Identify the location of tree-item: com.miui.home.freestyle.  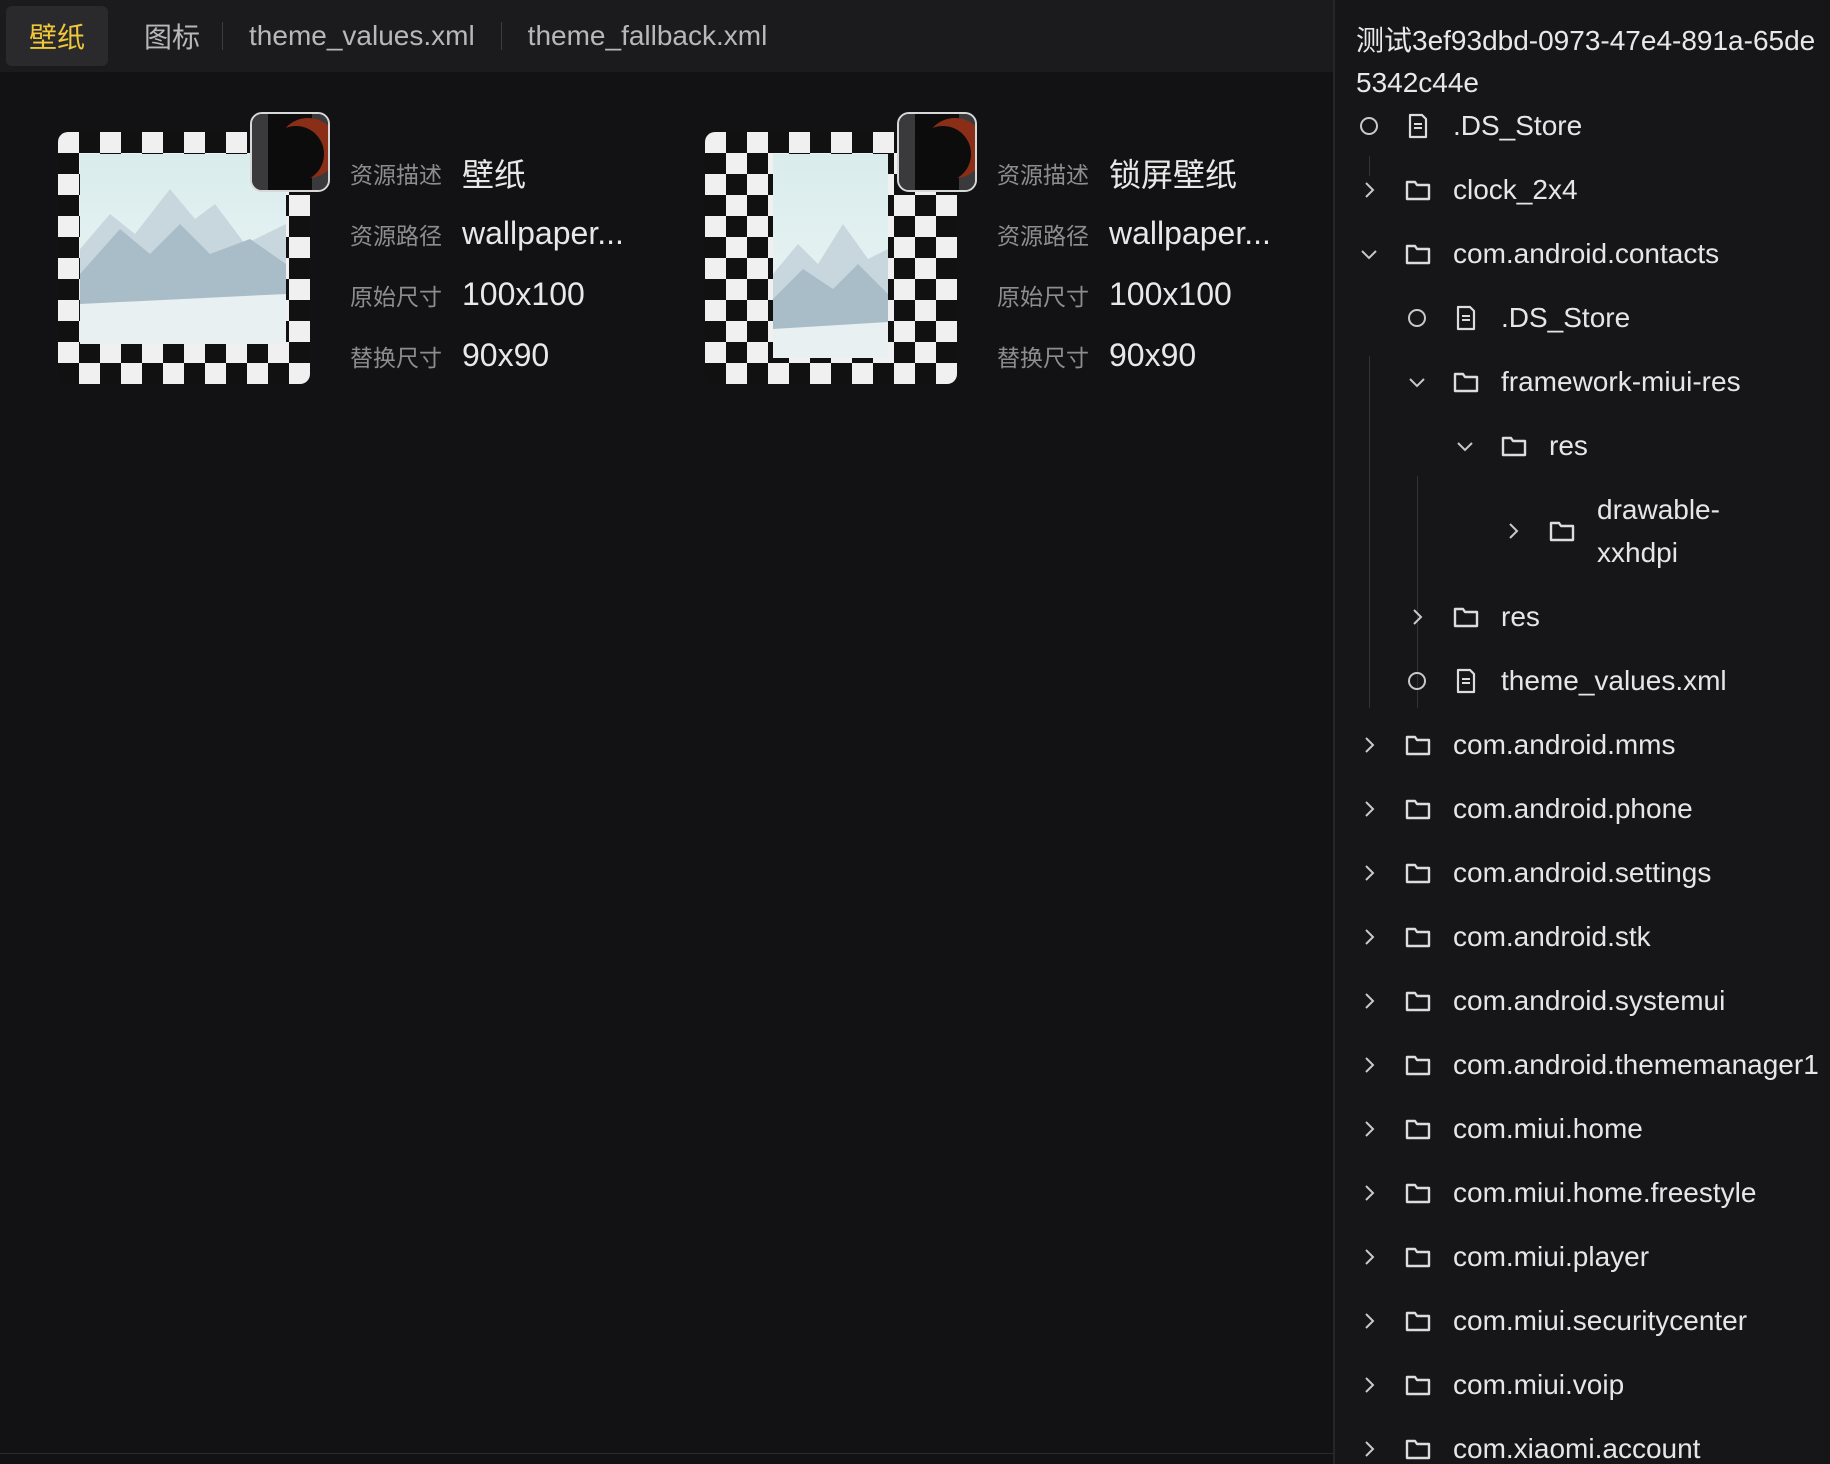
(1555, 1193).